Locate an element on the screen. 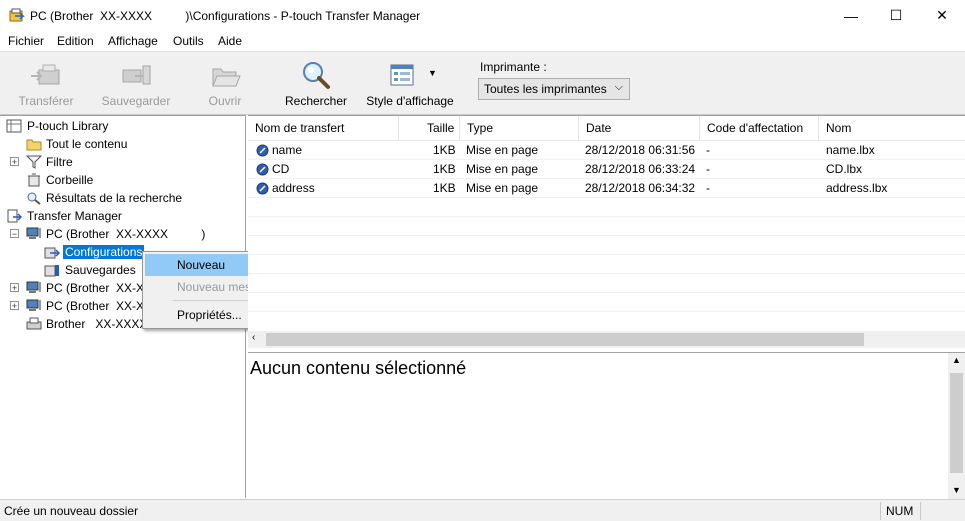  transfer-manager-icon is located at coordinates (14, 216).